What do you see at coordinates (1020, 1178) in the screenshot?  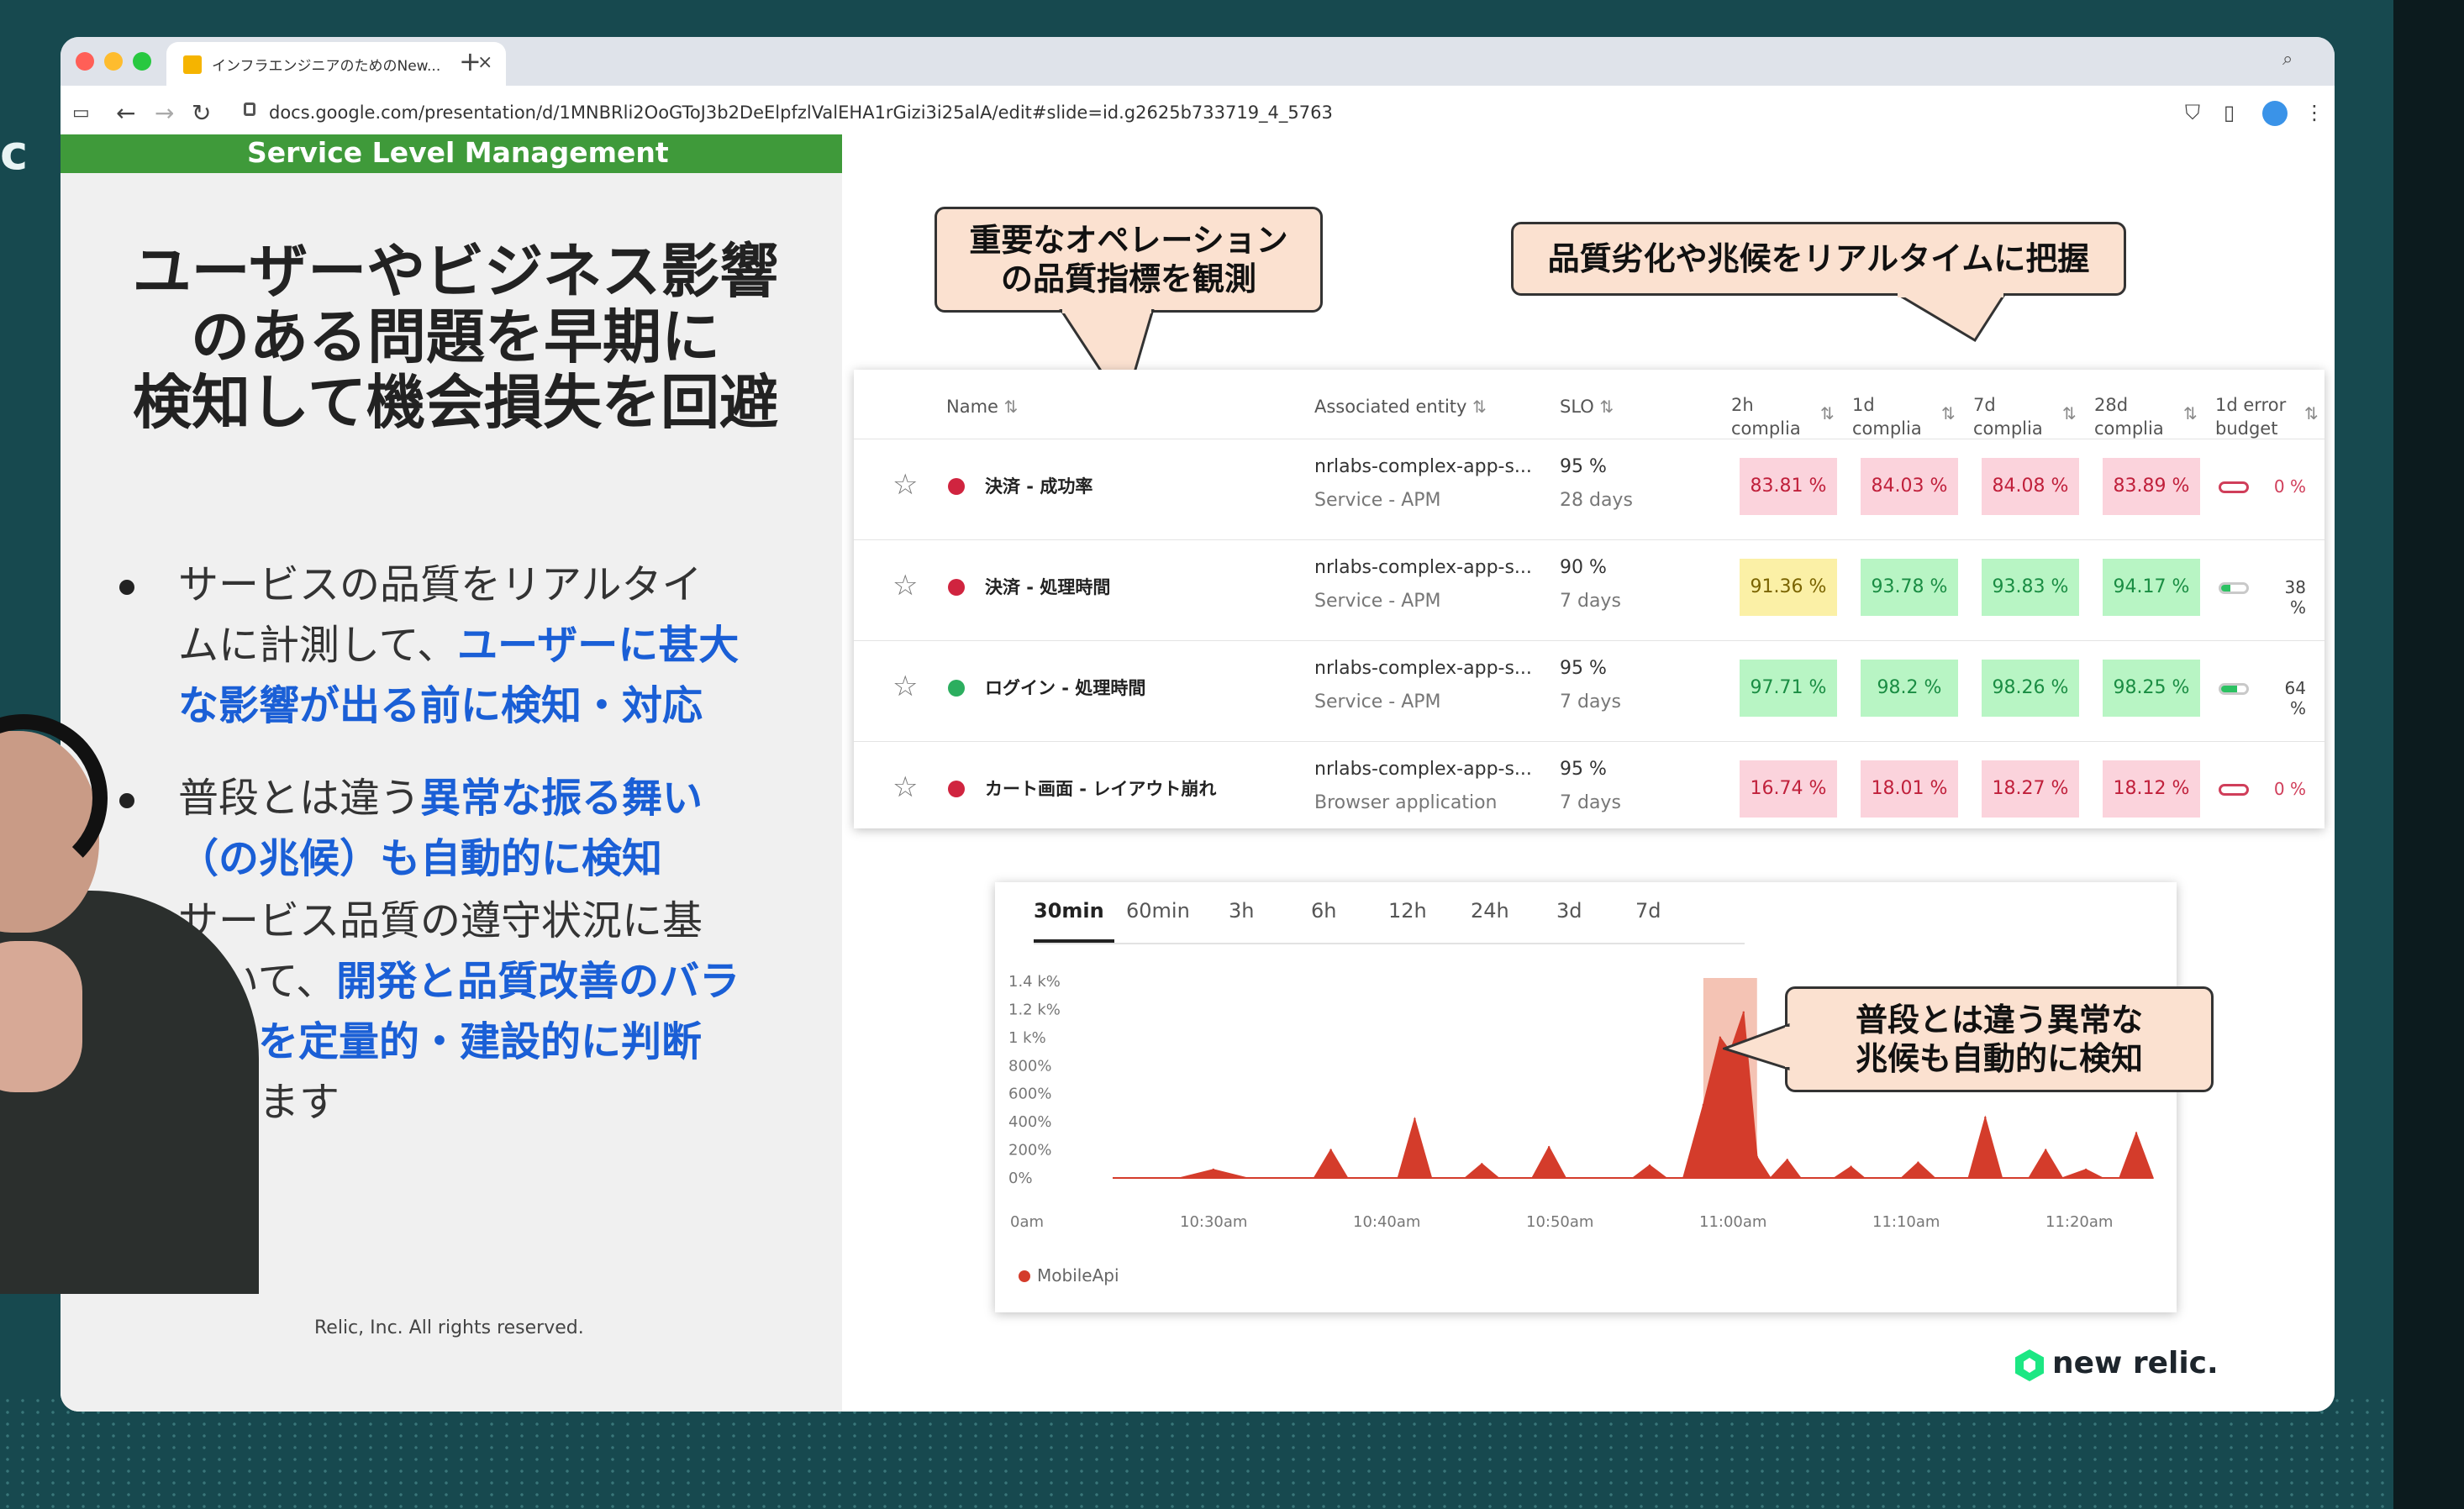 I see `y-tick-label: 0%` at bounding box center [1020, 1178].